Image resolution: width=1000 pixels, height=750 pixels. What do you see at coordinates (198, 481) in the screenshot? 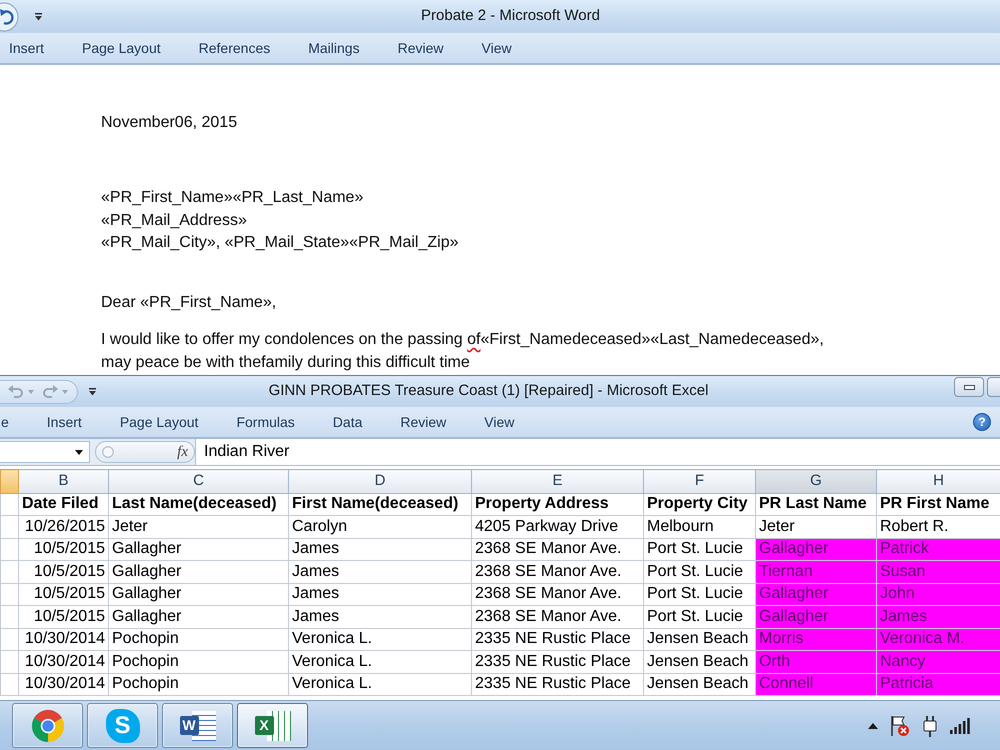
I see `column-header: C` at bounding box center [198, 481].